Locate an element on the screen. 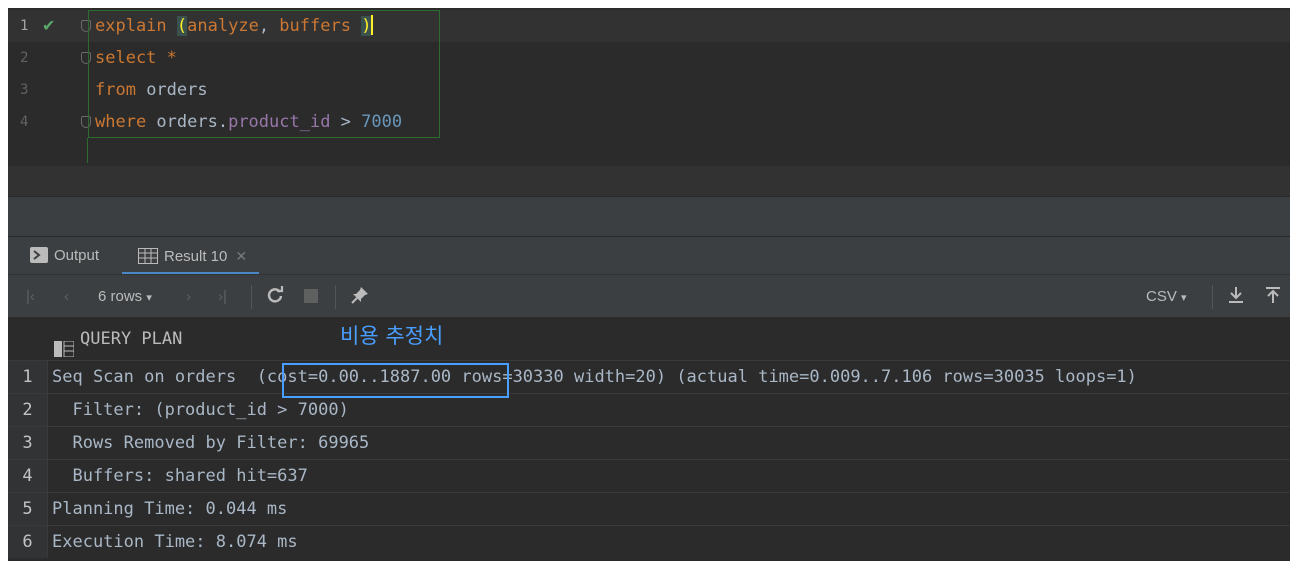 The height and width of the screenshot is (572, 1298). cost-highlight-box is located at coordinates (395, 380).